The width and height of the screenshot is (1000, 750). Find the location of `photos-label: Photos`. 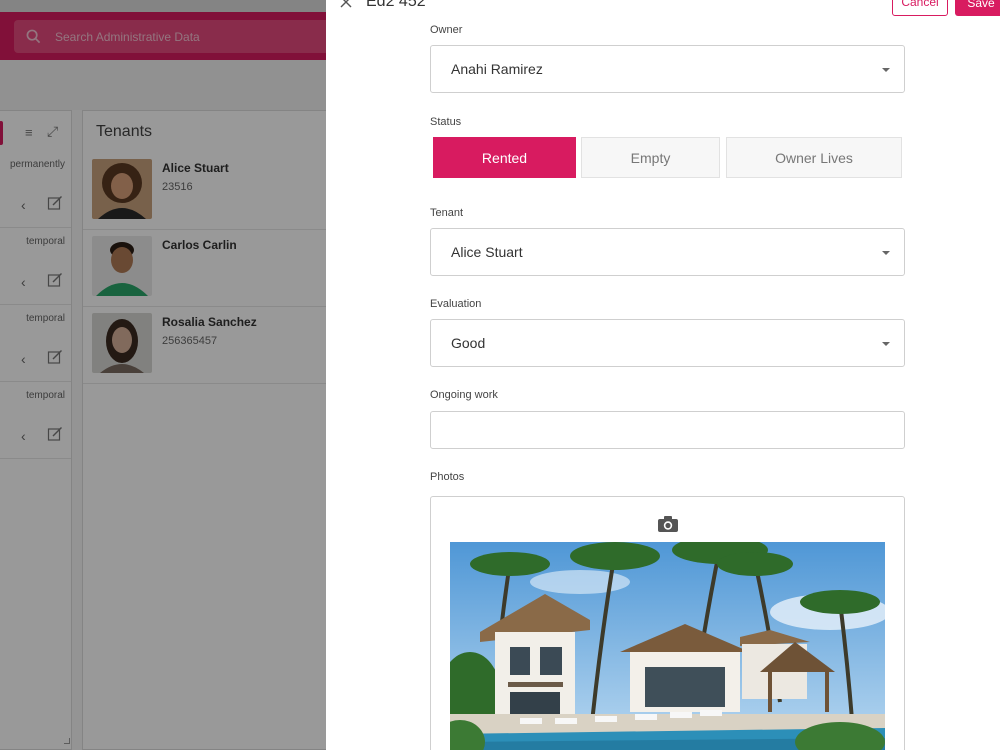

photos-label: Photos is located at coordinates (447, 477).